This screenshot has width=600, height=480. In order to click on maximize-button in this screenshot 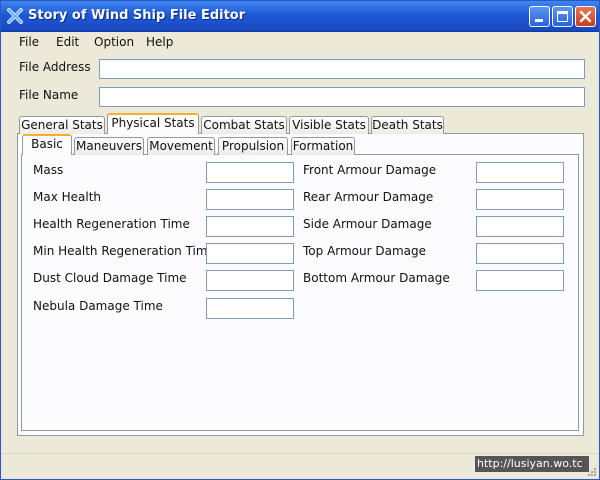, I will do `click(562, 16)`.